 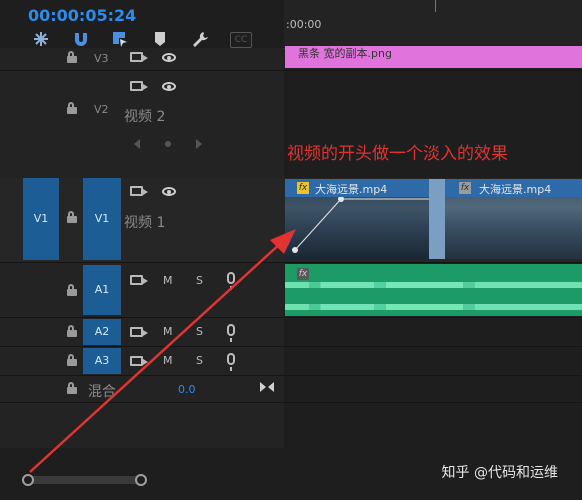 What do you see at coordinates (28, 480) in the screenshot?
I see `scrollbar-handle-left` at bounding box center [28, 480].